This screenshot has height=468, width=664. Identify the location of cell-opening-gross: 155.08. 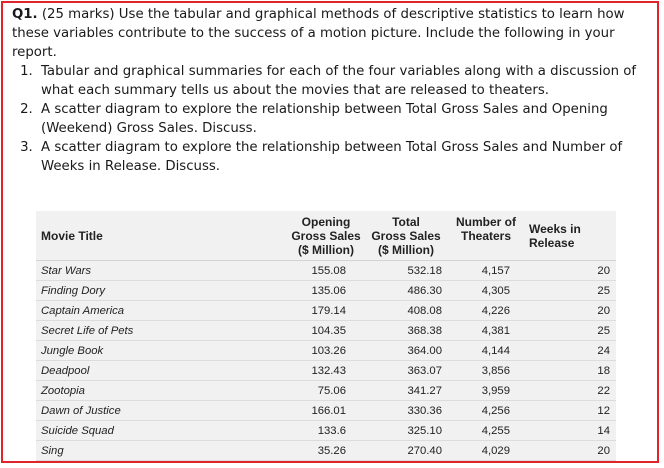
(326, 270).